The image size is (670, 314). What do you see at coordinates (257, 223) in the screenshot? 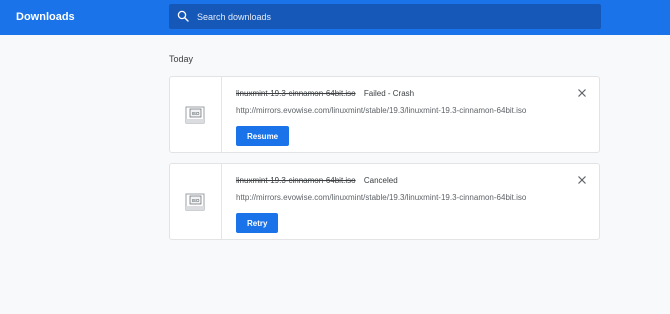
I see `retry-button: Retry` at bounding box center [257, 223].